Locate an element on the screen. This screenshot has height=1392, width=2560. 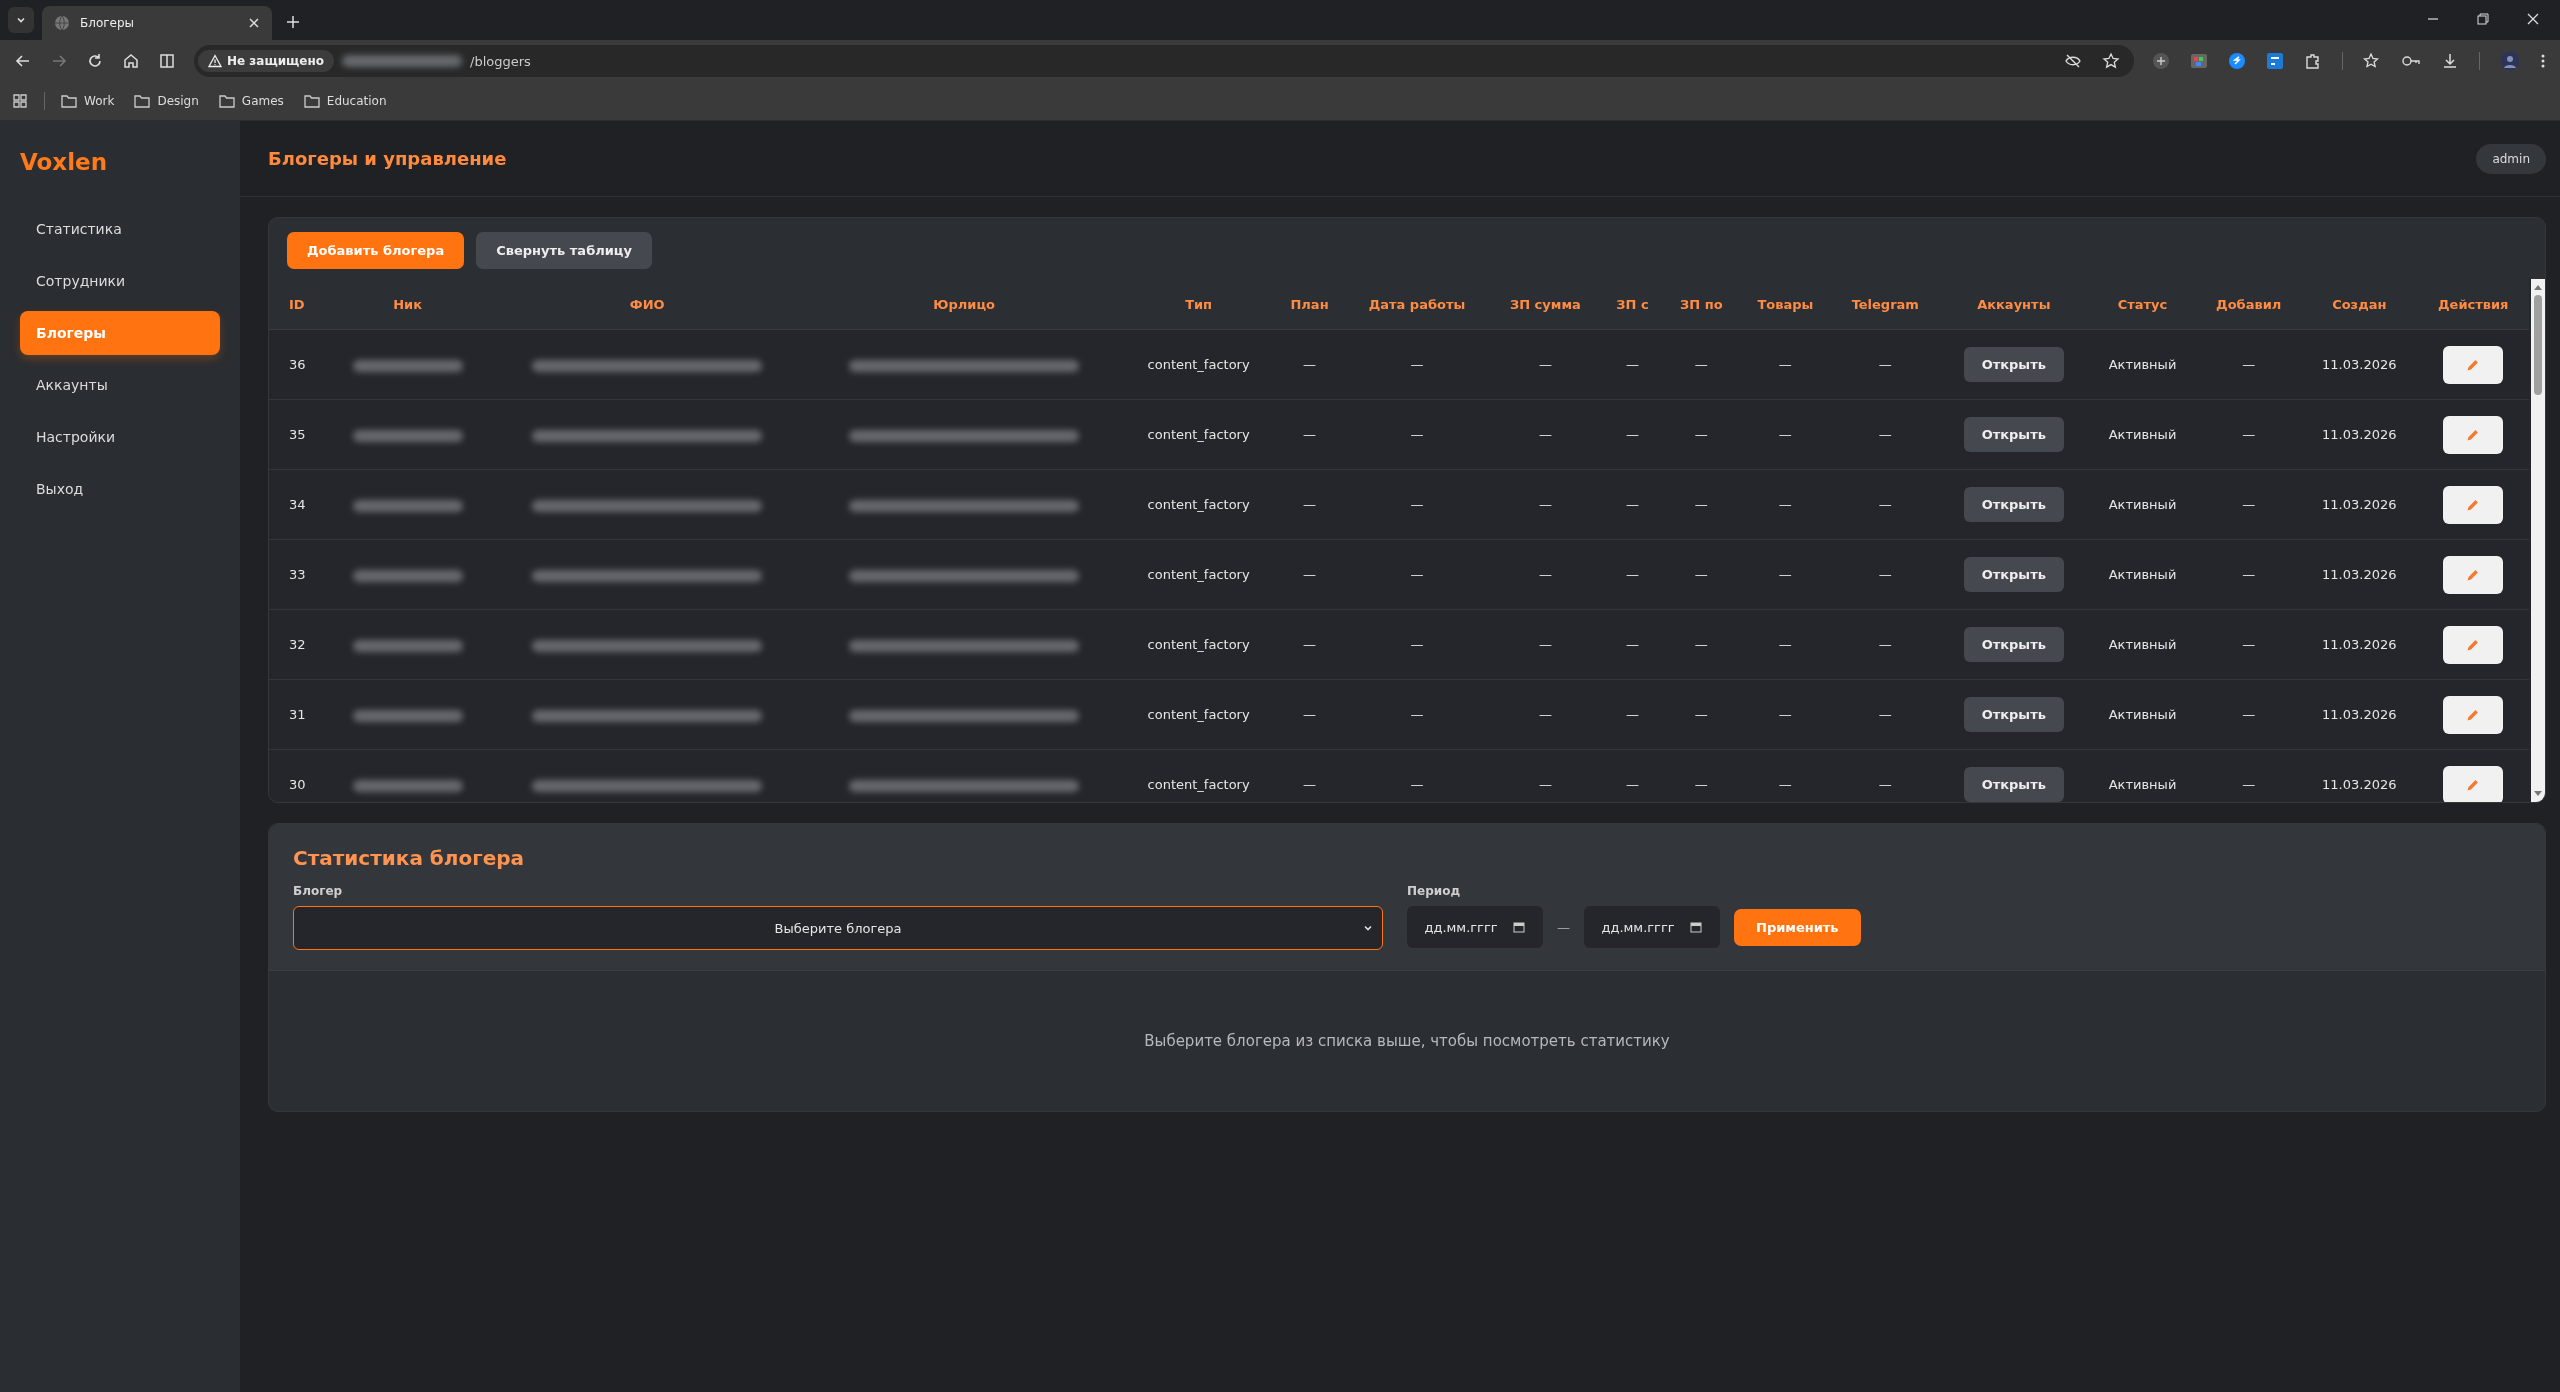
page-title: Блогеры и управление is located at coordinates (387, 158).